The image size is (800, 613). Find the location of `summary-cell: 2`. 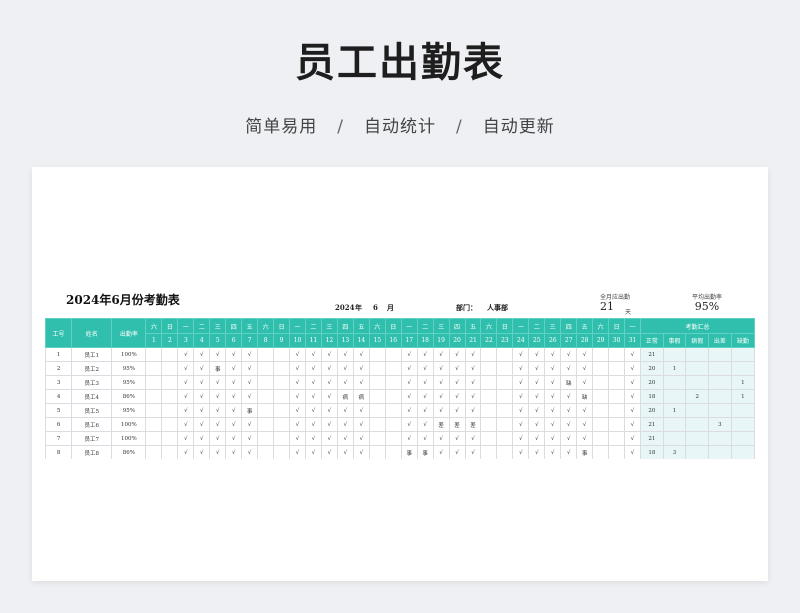

summary-cell: 2 is located at coordinates (697, 396).